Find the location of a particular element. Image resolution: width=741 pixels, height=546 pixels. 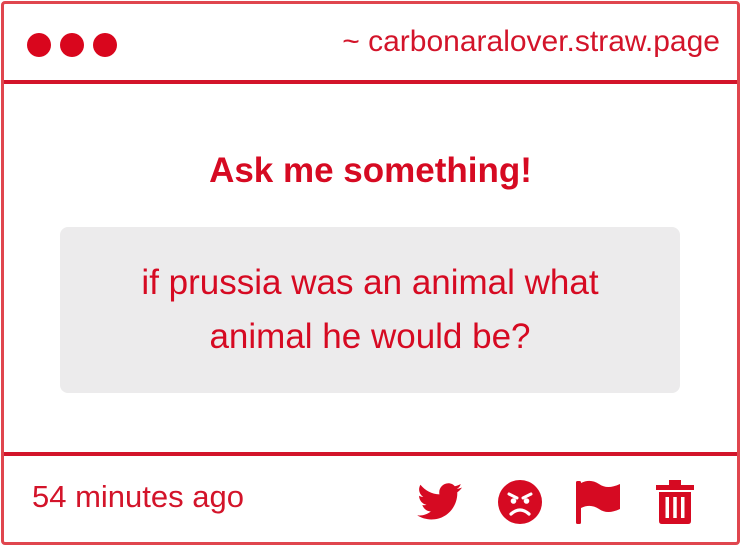

share-twitter-button is located at coordinates (440, 502).